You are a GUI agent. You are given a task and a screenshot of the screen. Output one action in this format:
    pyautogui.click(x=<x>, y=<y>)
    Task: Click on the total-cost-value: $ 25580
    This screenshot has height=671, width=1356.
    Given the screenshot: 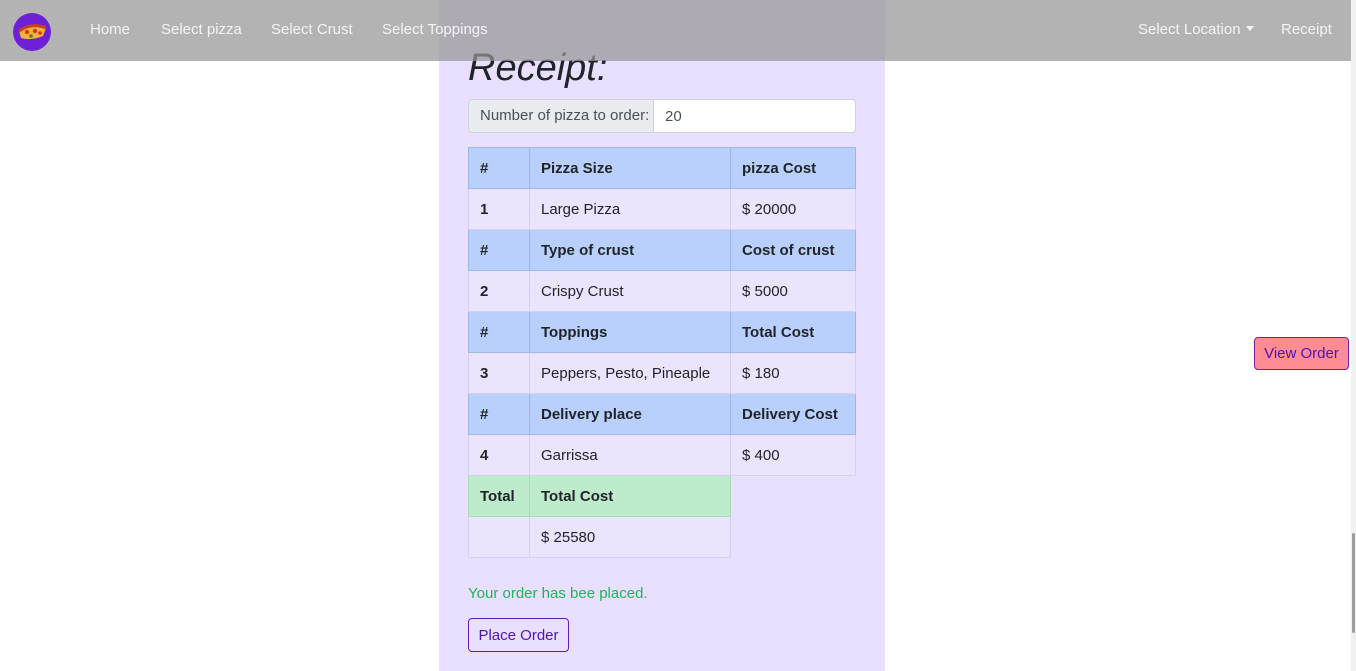 What is the action you would take?
    pyautogui.click(x=630, y=537)
    